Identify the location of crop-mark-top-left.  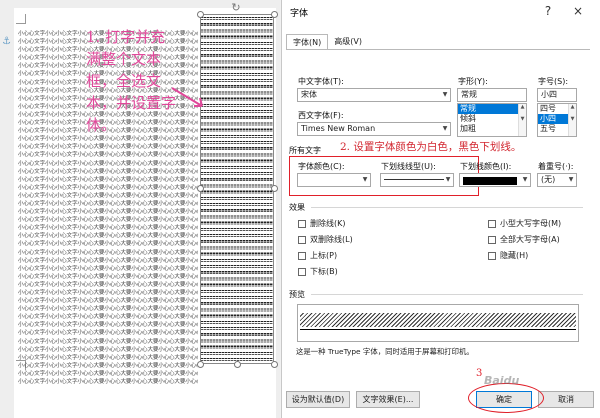
(21, 19).